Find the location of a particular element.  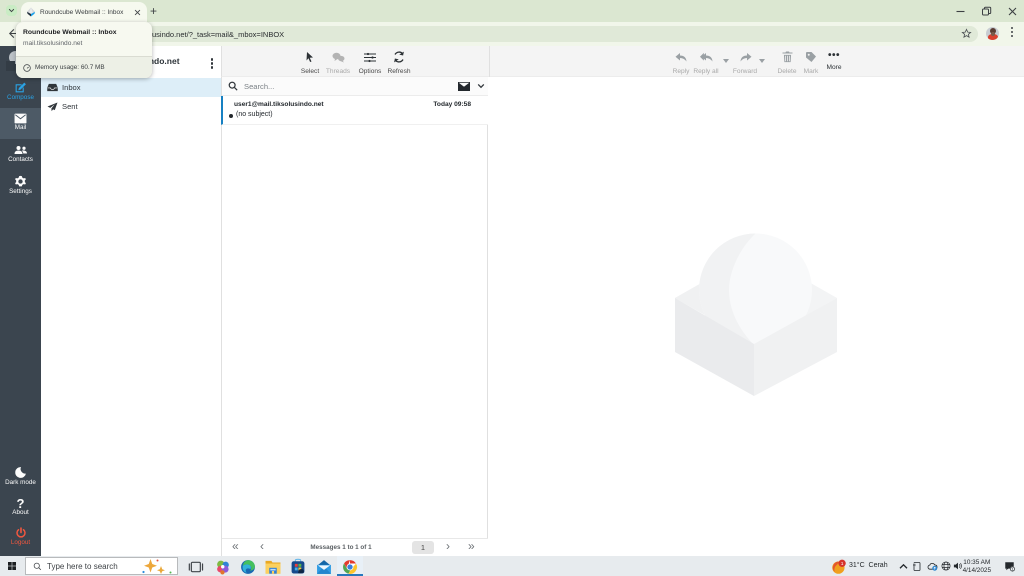

svg-text: 1 is located at coordinates (842, 564).